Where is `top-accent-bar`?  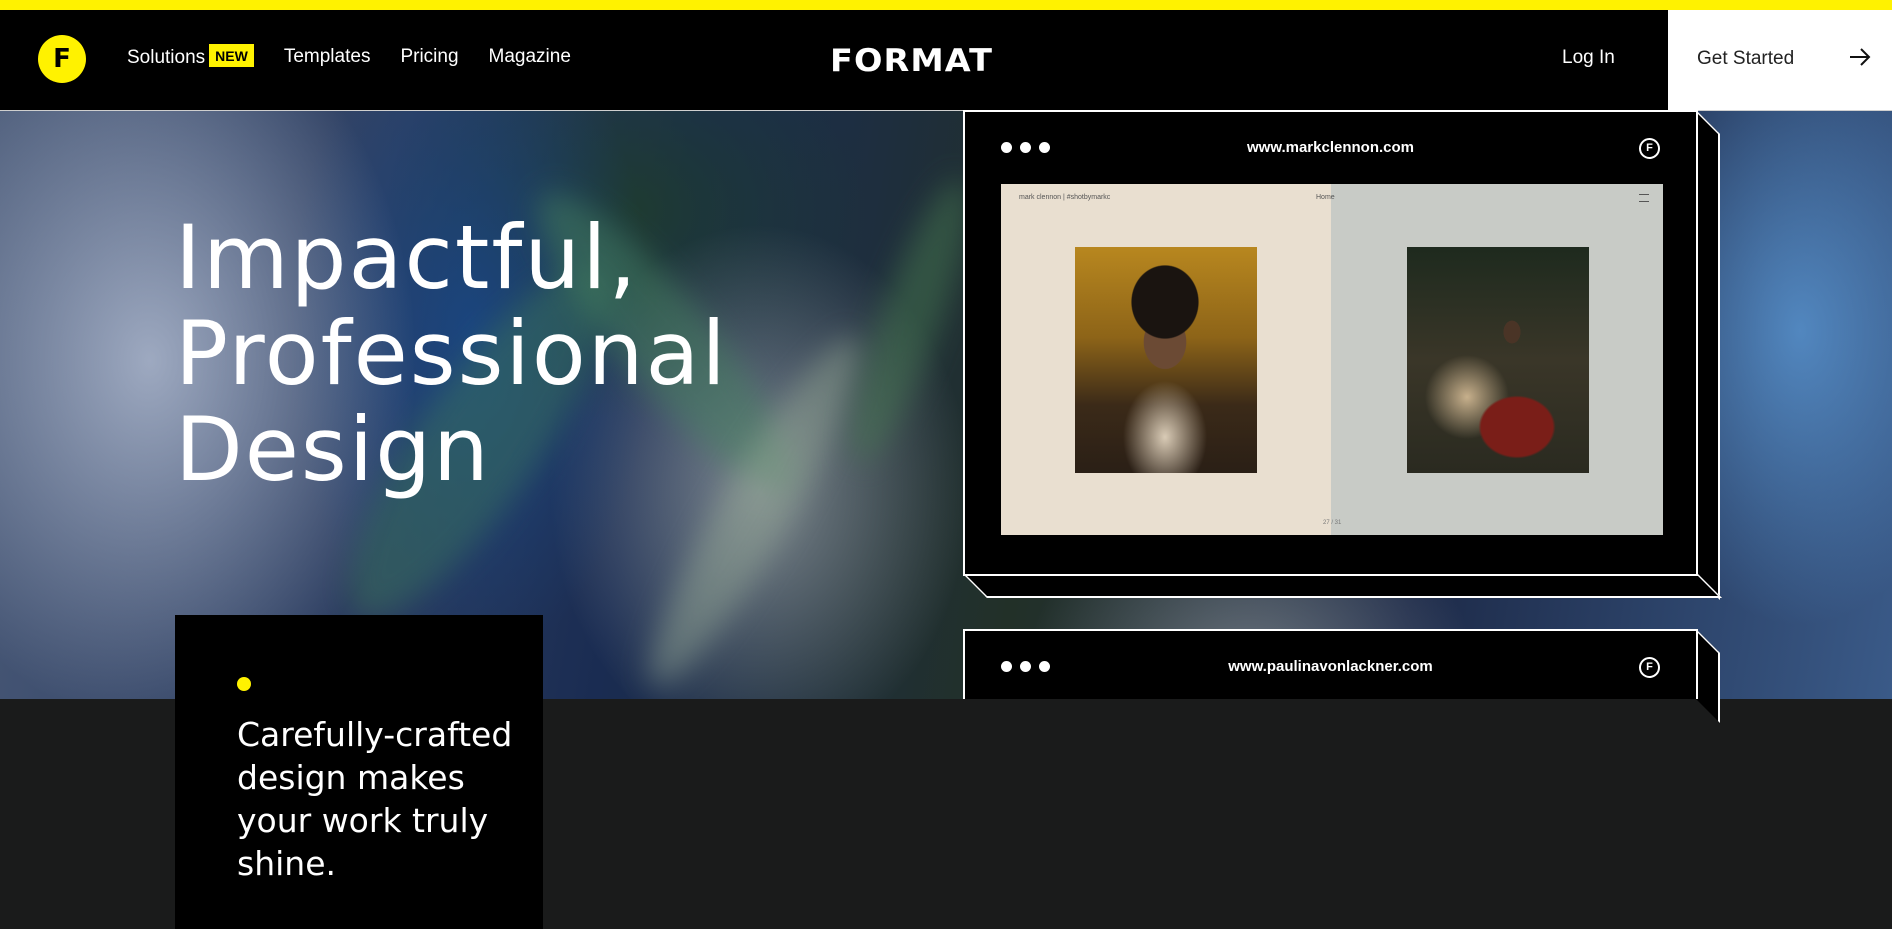
top-accent-bar is located at coordinates (946, 5).